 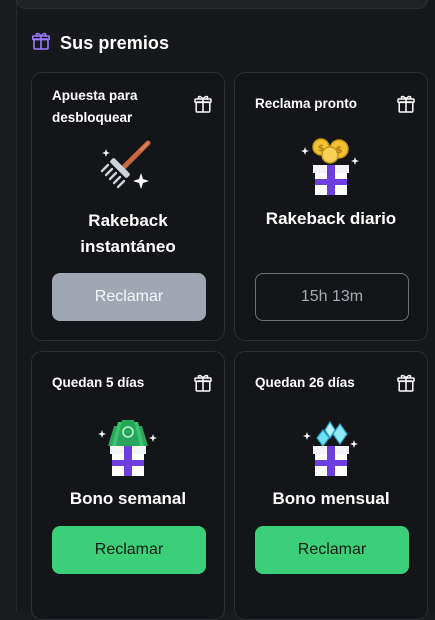 I want to click on section-title: Sus premios, so click(x=115, y=42).